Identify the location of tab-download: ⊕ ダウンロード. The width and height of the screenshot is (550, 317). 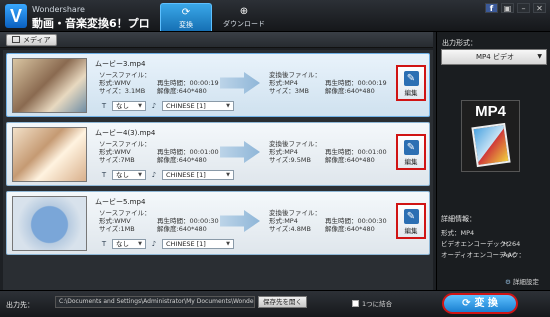
(244, 17).